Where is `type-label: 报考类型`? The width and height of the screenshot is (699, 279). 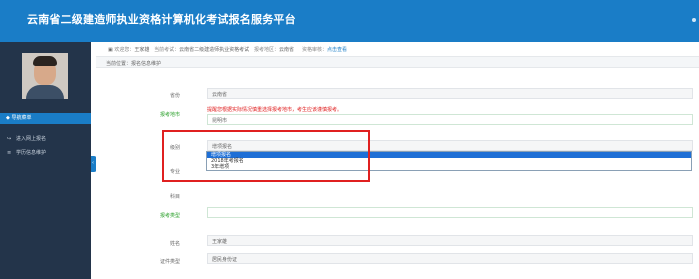 type-label: 报考类型 is located at coordinates (169, 216).